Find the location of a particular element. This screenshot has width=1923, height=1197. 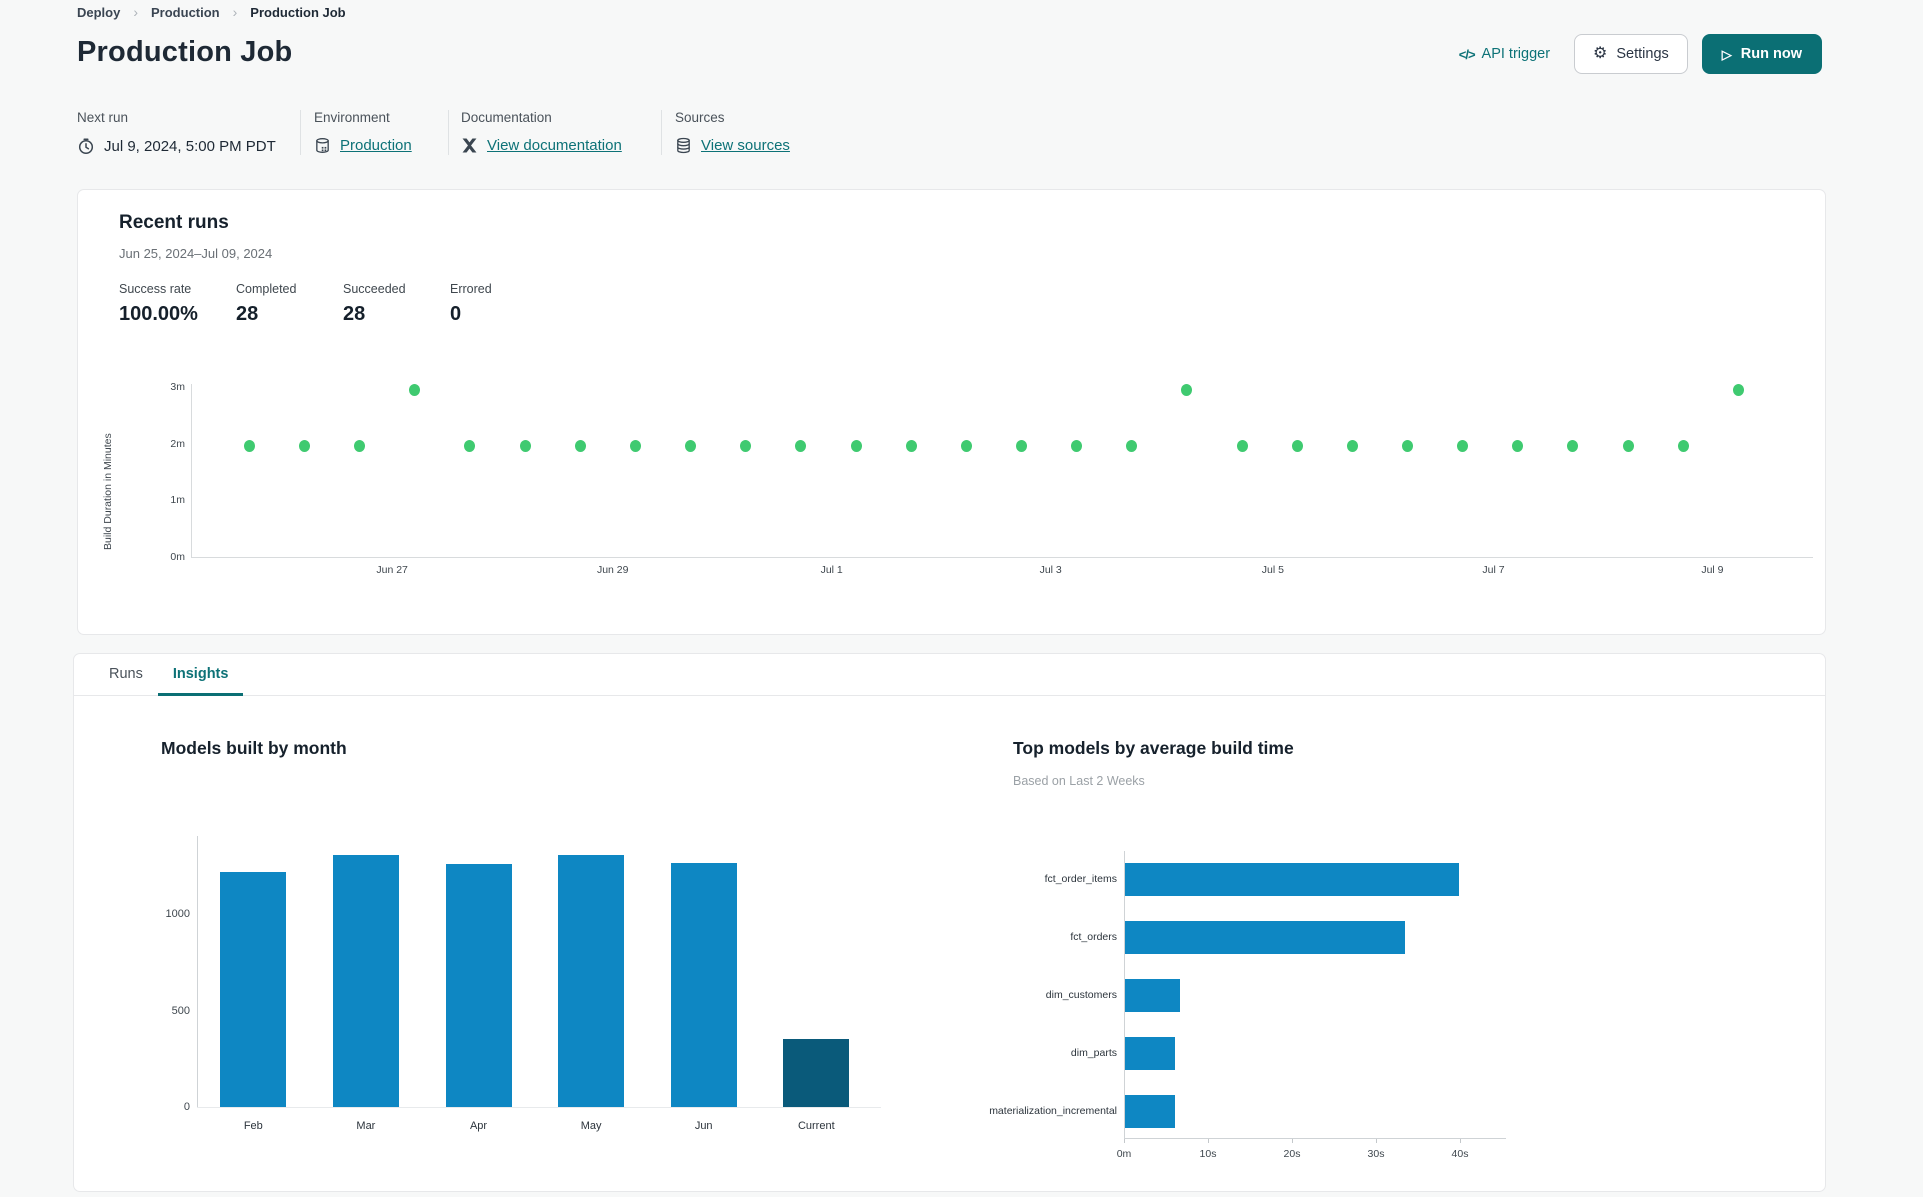

api-trigger-label: API trigger is located at coordinates (1516, 54).